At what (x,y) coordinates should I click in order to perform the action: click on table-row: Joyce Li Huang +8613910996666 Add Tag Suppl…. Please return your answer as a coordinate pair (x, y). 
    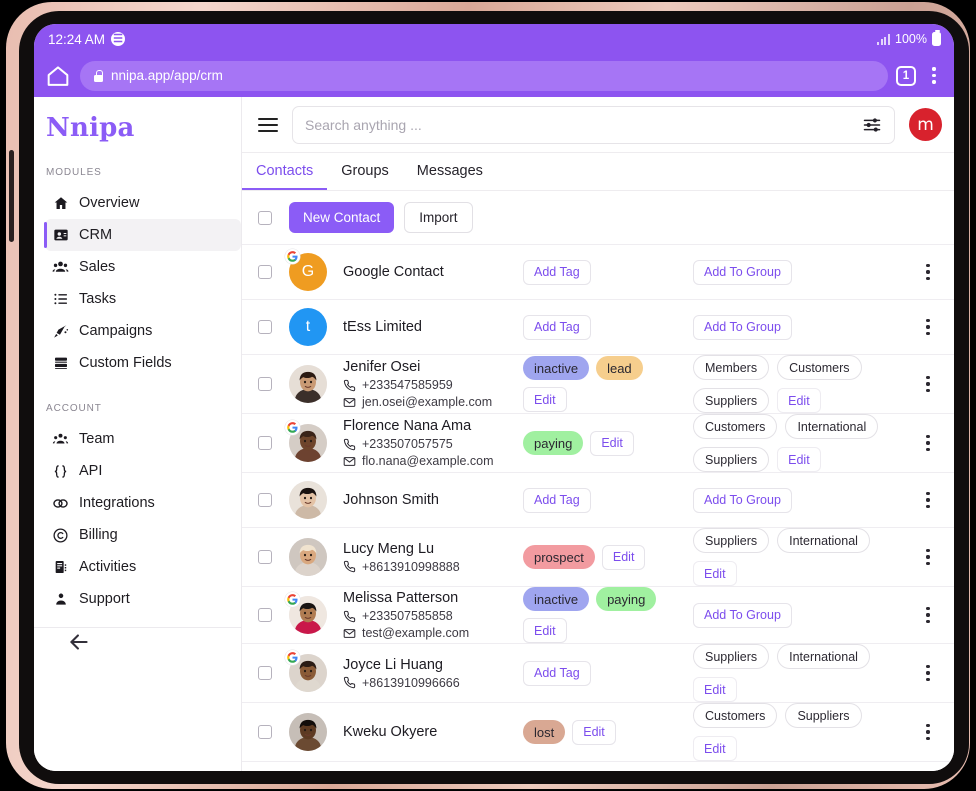
    Looking at the image, I should click on (598, 673).